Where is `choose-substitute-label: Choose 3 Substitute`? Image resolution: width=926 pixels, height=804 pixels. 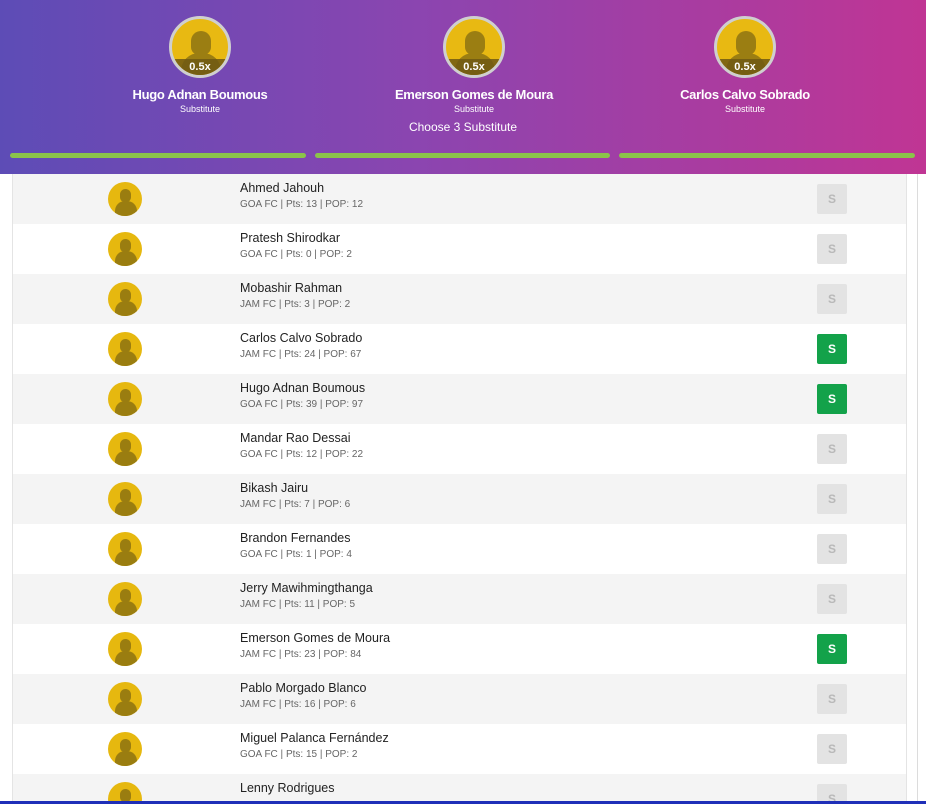
choose-substitute-label: Choose 3 Substitute is located at coordinates (463, 127).